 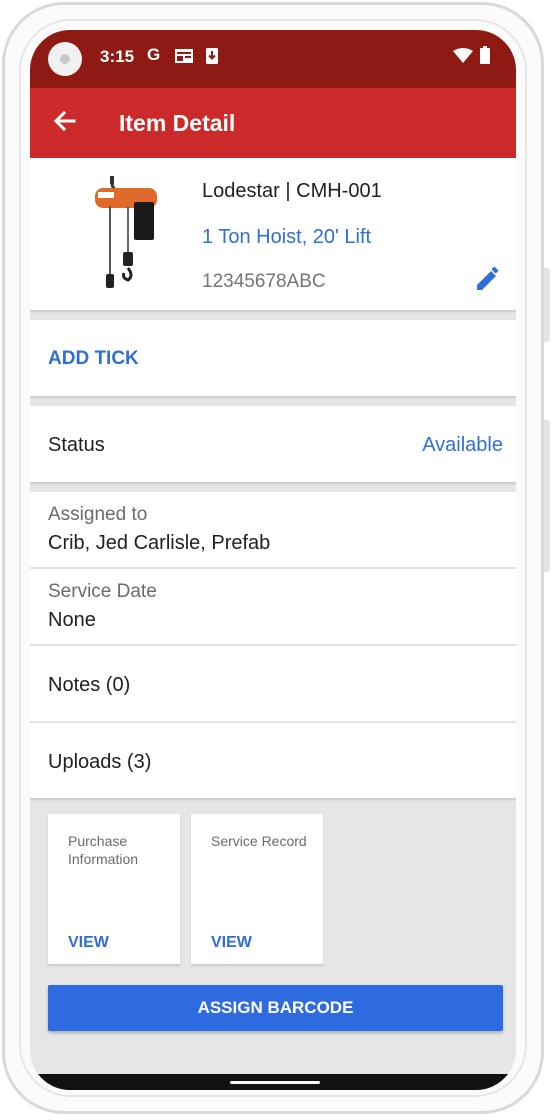 What do you see at coordinates (487, 280) in the screenshot?
I see `pencil-icon` at bounding box center [487, 280].